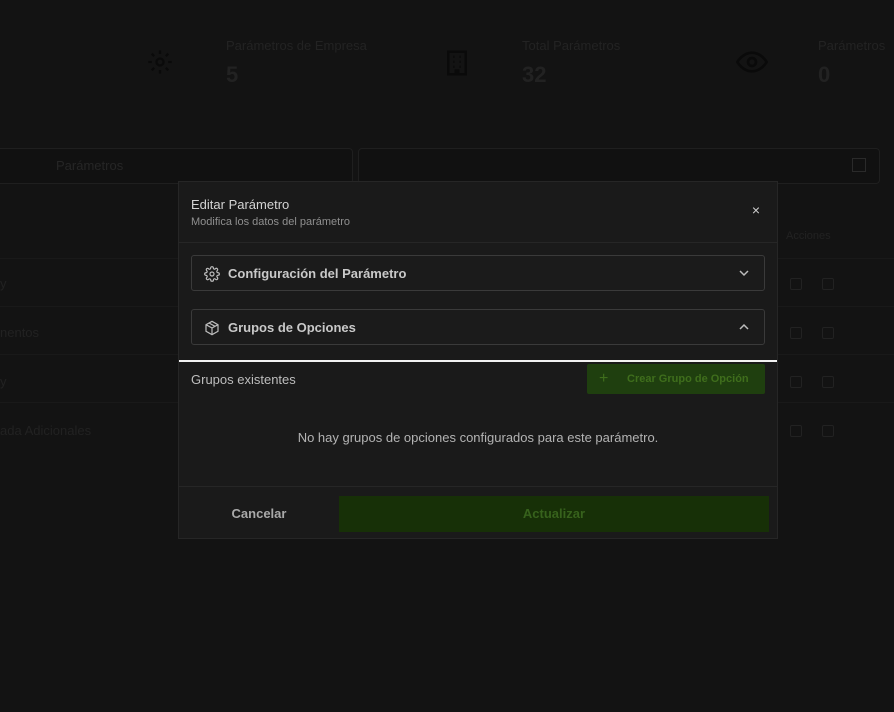  I want to click on filter-select, so click(619, 166).